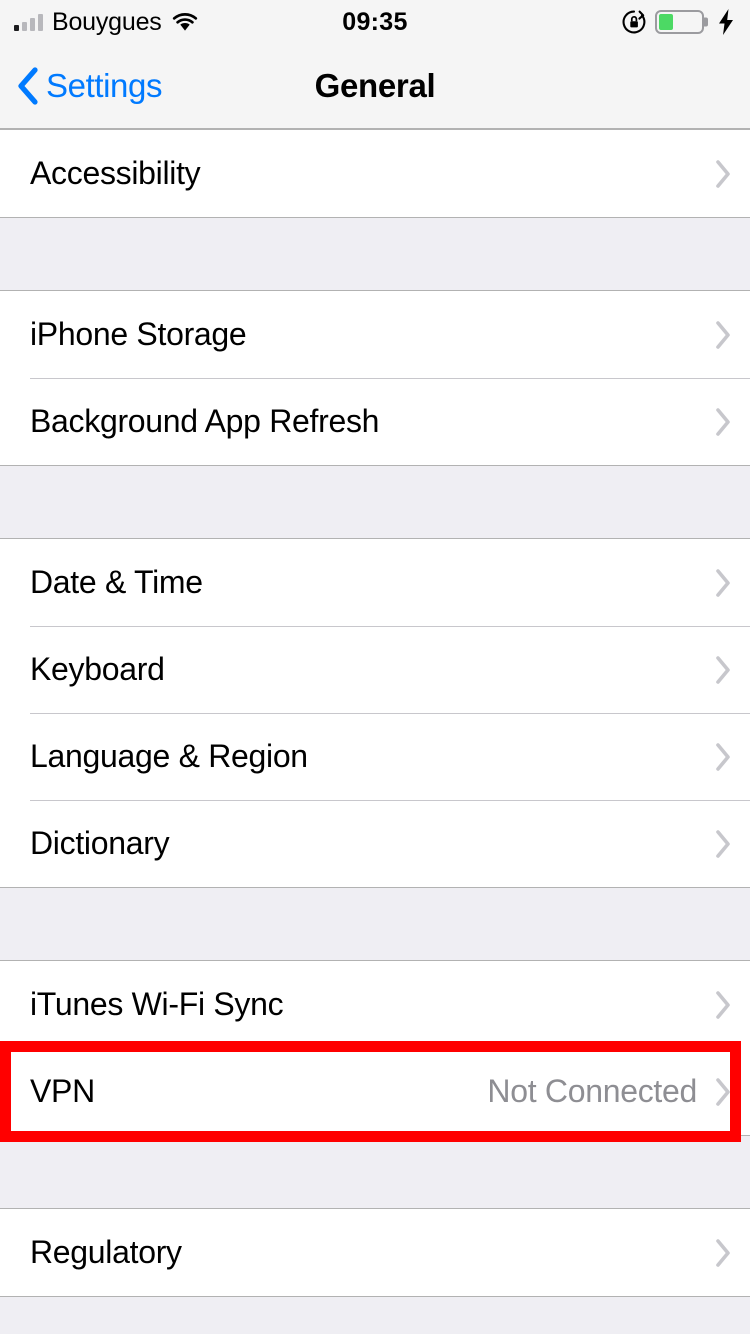  What do you see at coordinates (726, 22) in the screenshot?
I see `charging-bolt-icon` at bounding box center [726, 22].